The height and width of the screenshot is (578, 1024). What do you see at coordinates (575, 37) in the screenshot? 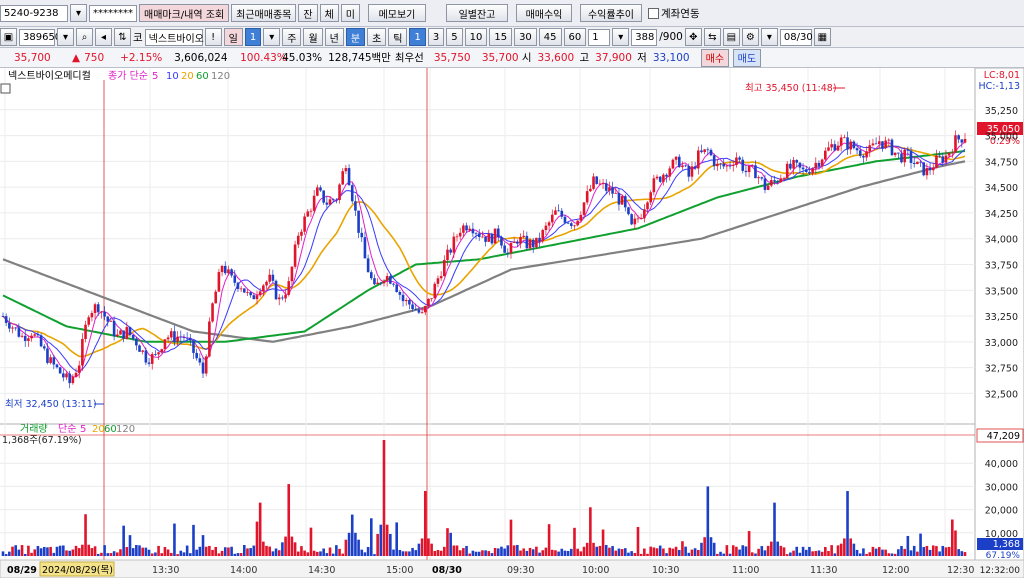
I see `minute-60-button: 60` at bounding box center [575, 37].